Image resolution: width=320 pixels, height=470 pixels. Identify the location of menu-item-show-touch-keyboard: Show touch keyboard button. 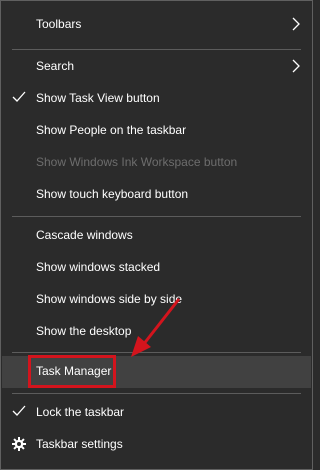
(156, 195).